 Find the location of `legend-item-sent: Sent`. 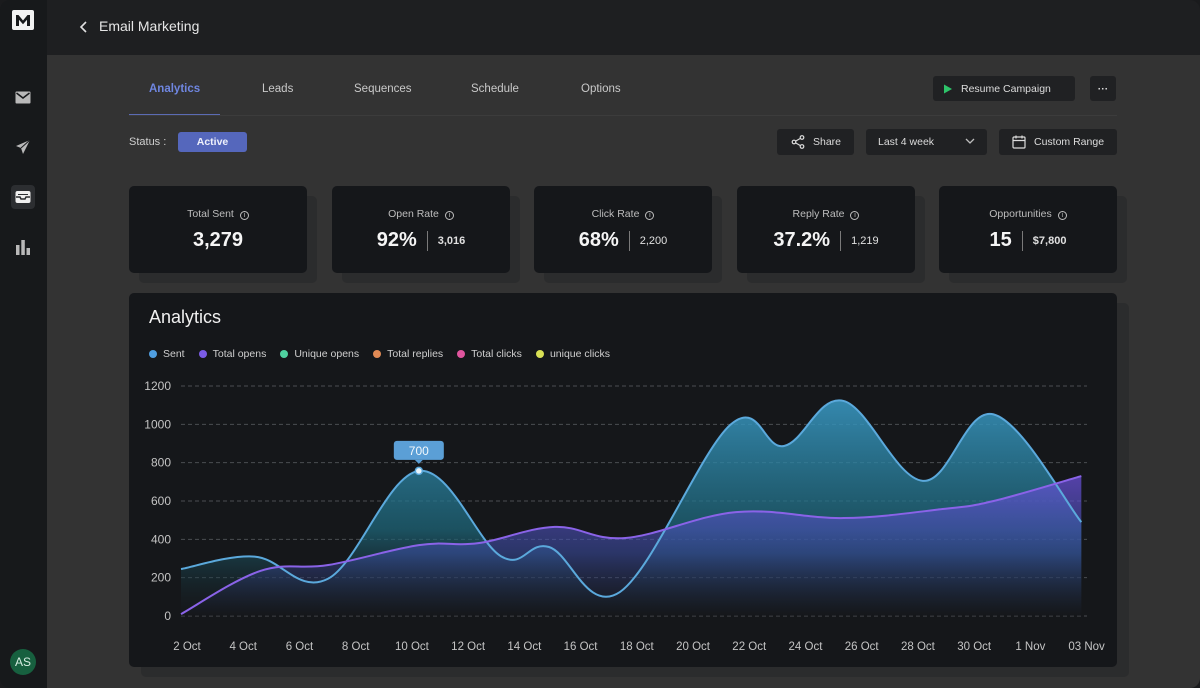

legend-item-sent: Sent is located at coordinates (167, 354).